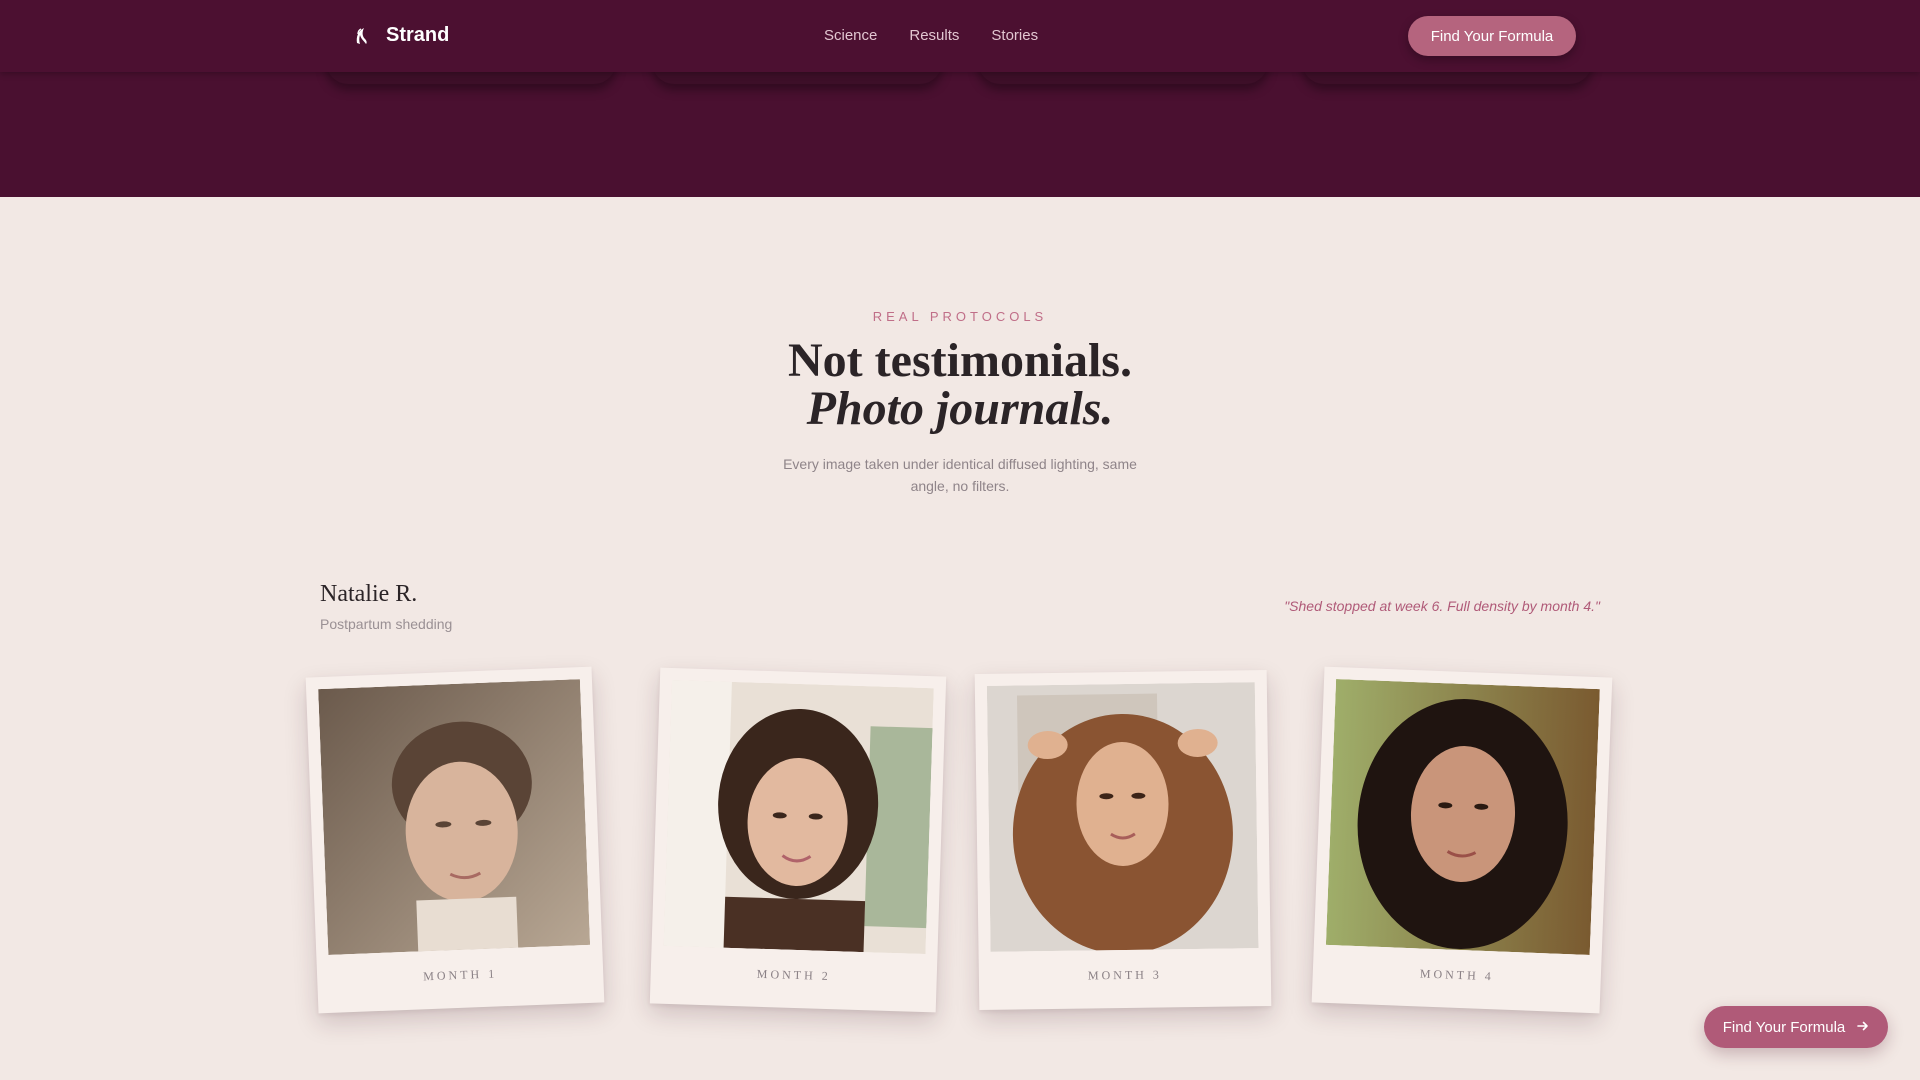  Describe the element at coordinates (369, 594) in the screenshot. I see `person-name: Natalie R.` at that location.